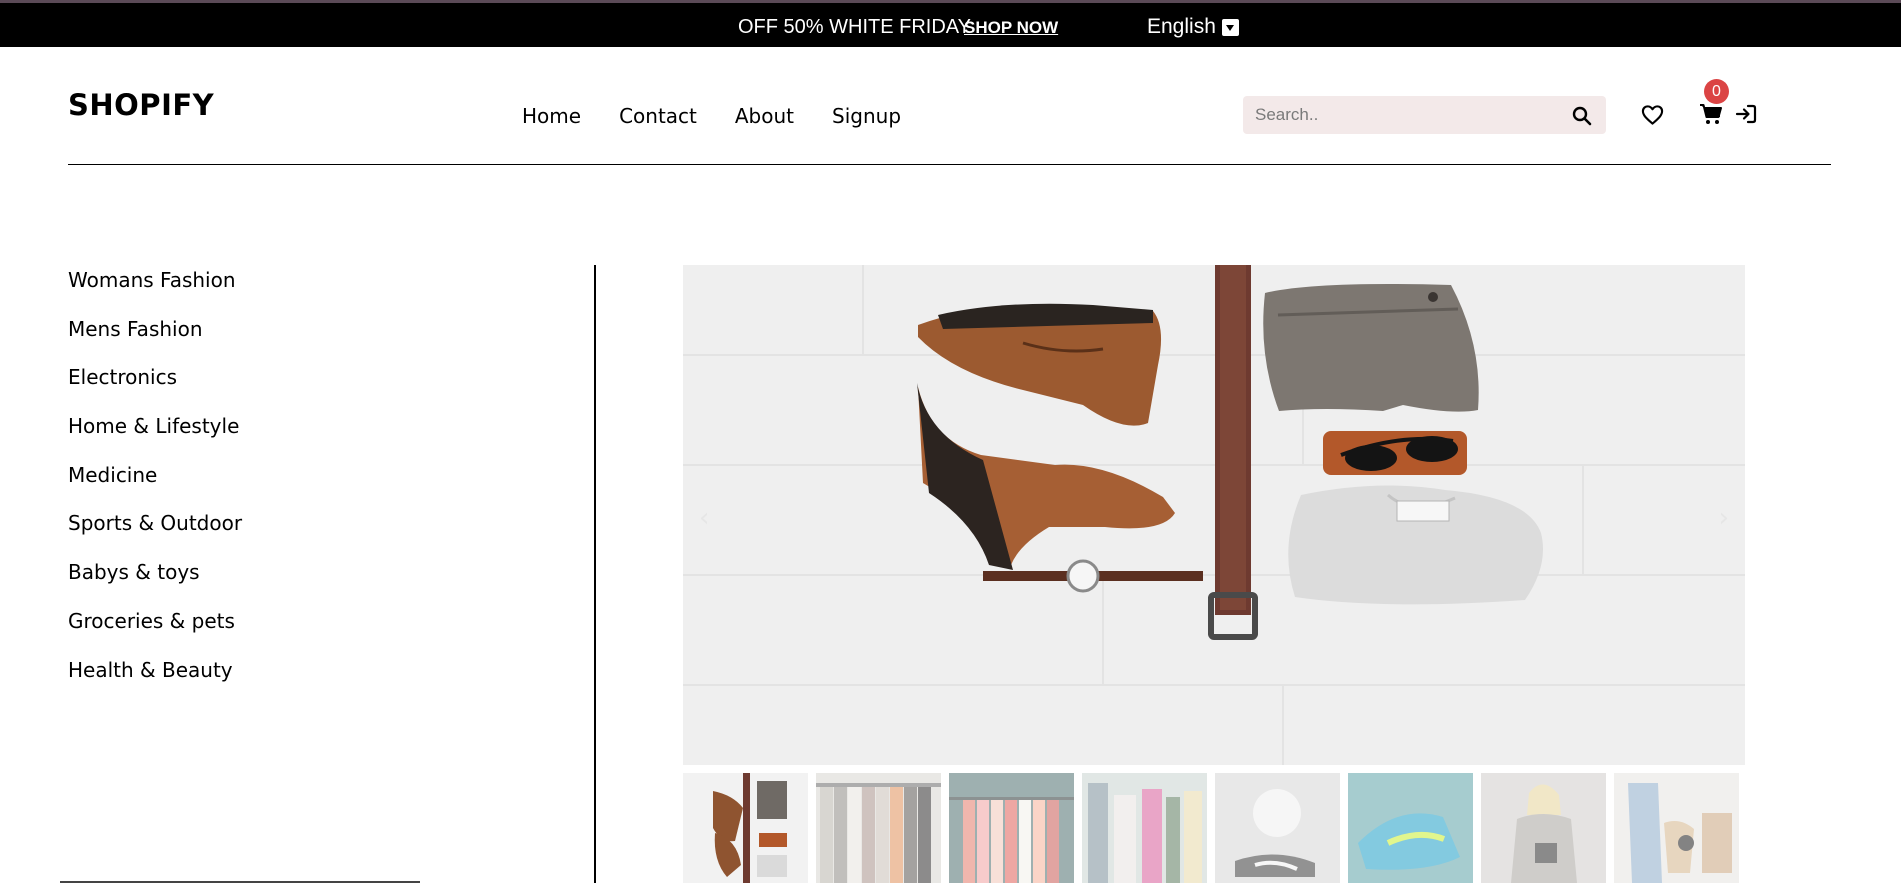  I want to click on main-nav: Home Contact About Signup, so click(711, 116).